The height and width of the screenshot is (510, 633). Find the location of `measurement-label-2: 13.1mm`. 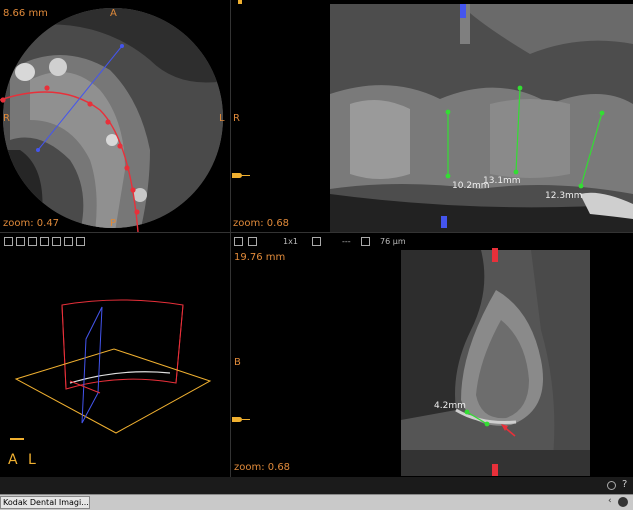

measurement-label-2: 13.1mm is located at coordinates (502, 181).